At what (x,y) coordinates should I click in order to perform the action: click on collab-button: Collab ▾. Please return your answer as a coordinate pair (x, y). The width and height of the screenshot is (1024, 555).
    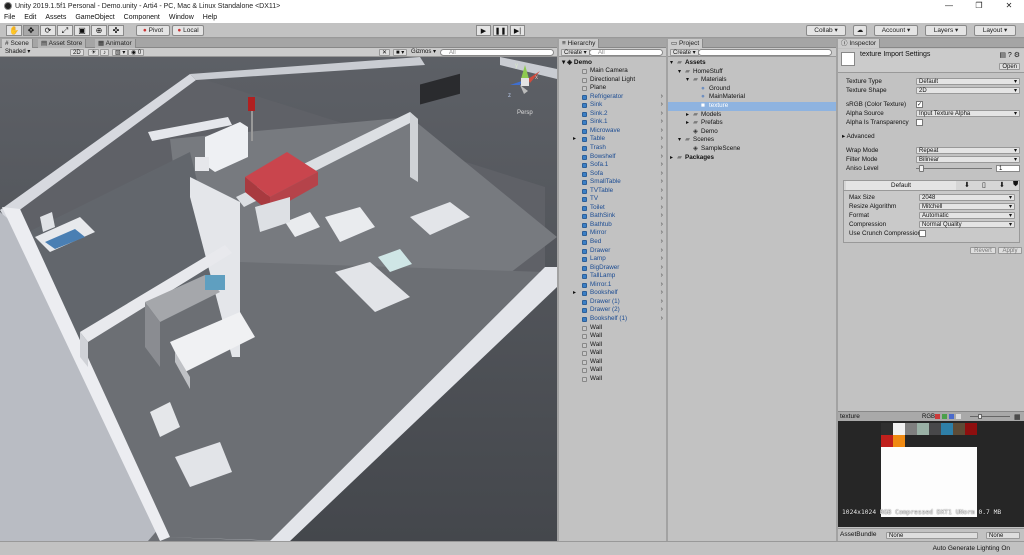
    Looking at the image, I should click on (826, 30).